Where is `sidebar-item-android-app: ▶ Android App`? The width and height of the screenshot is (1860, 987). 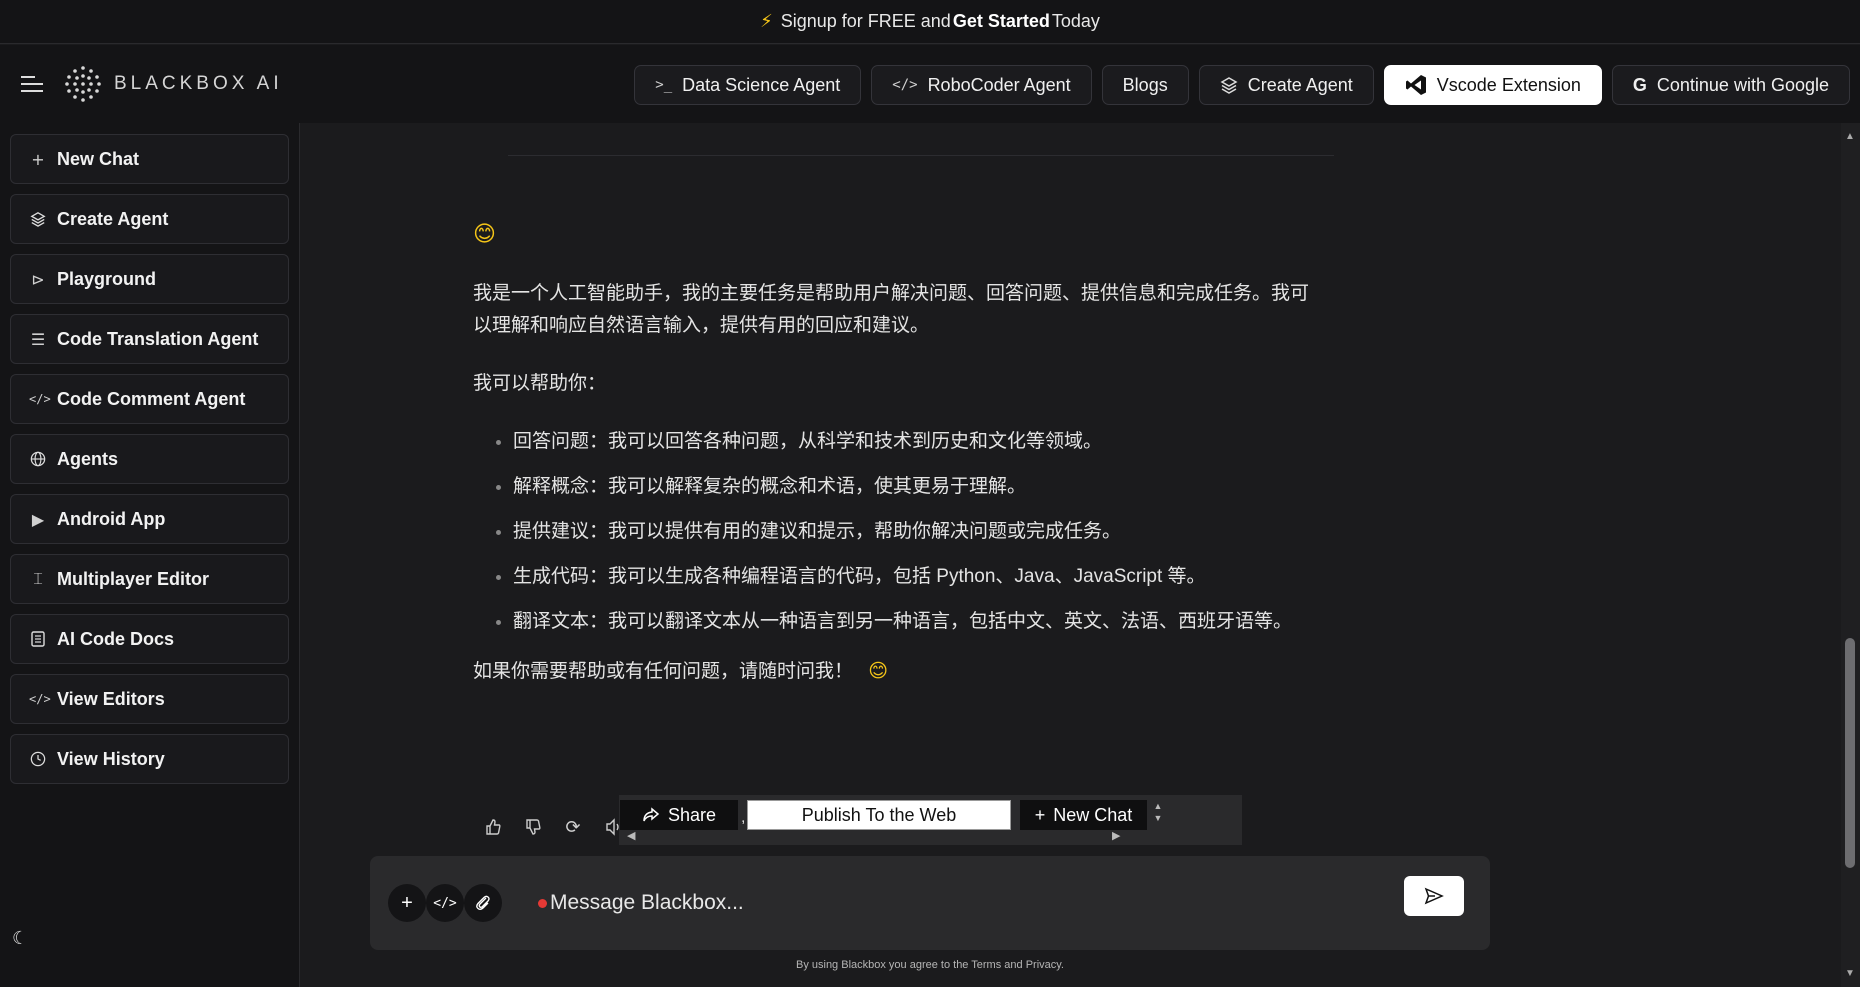 sidebar-item-android-app: ▶ Android App is located at coordinates (149, 519).